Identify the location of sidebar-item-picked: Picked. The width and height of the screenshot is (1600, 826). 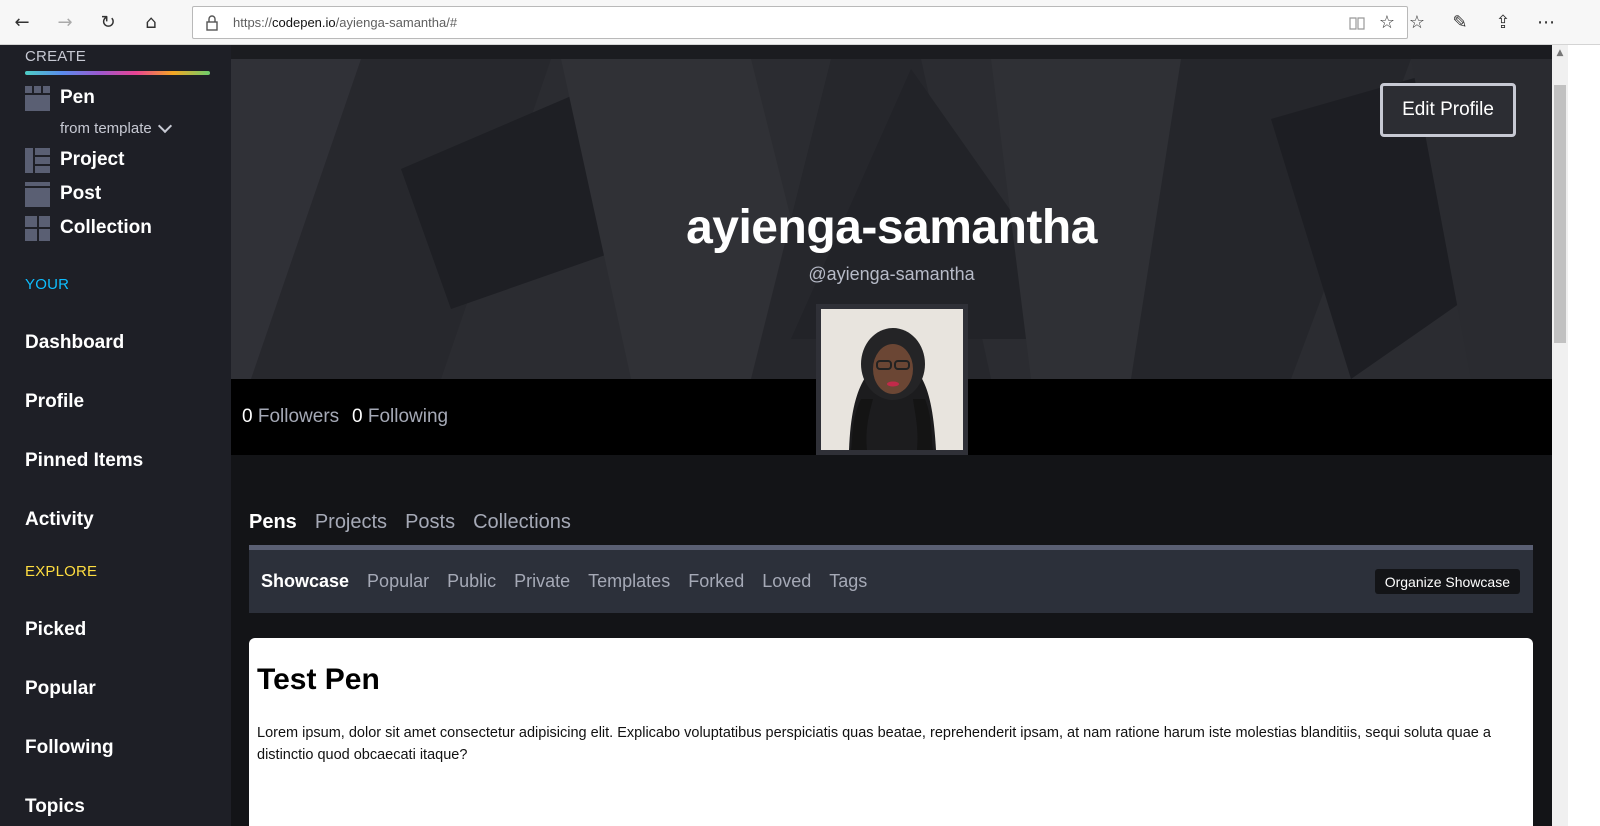
(55, 630).